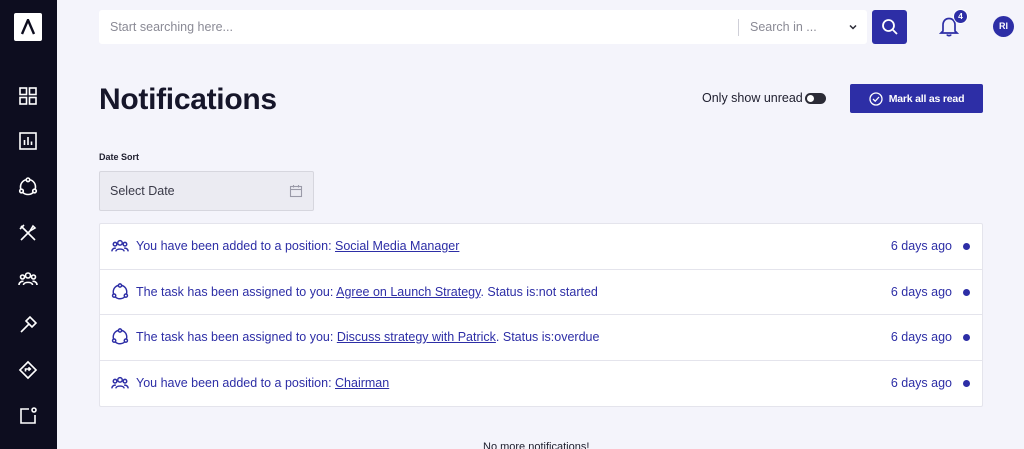  I want to click on date-sort-picker: Select Date, so click(206, 191).